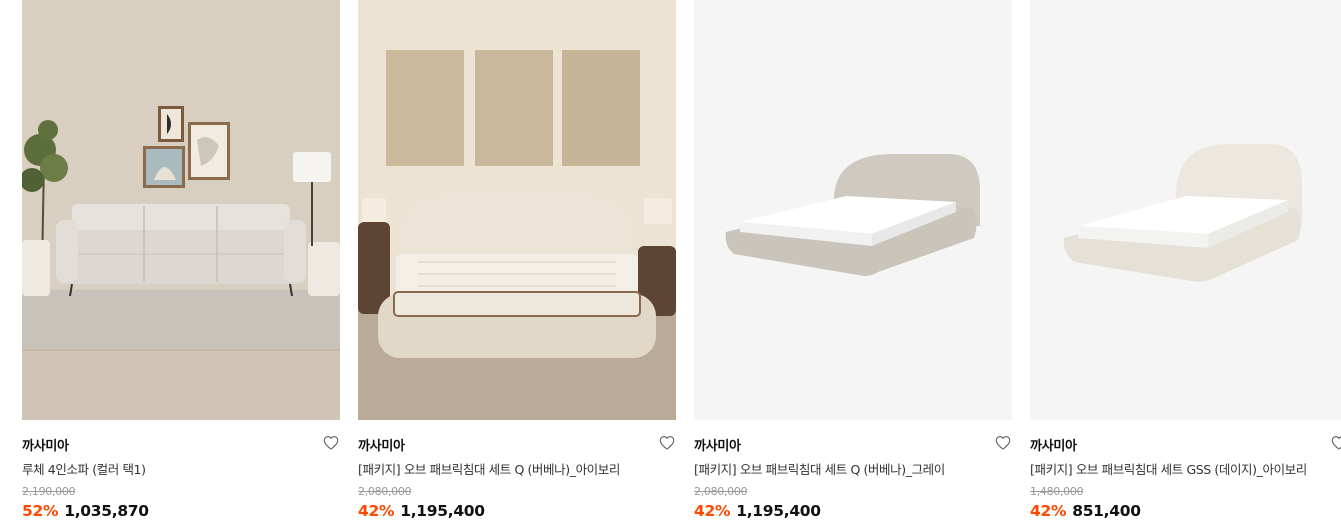  I want to click on price-row: 42% 851,400, so click(1085, 510).